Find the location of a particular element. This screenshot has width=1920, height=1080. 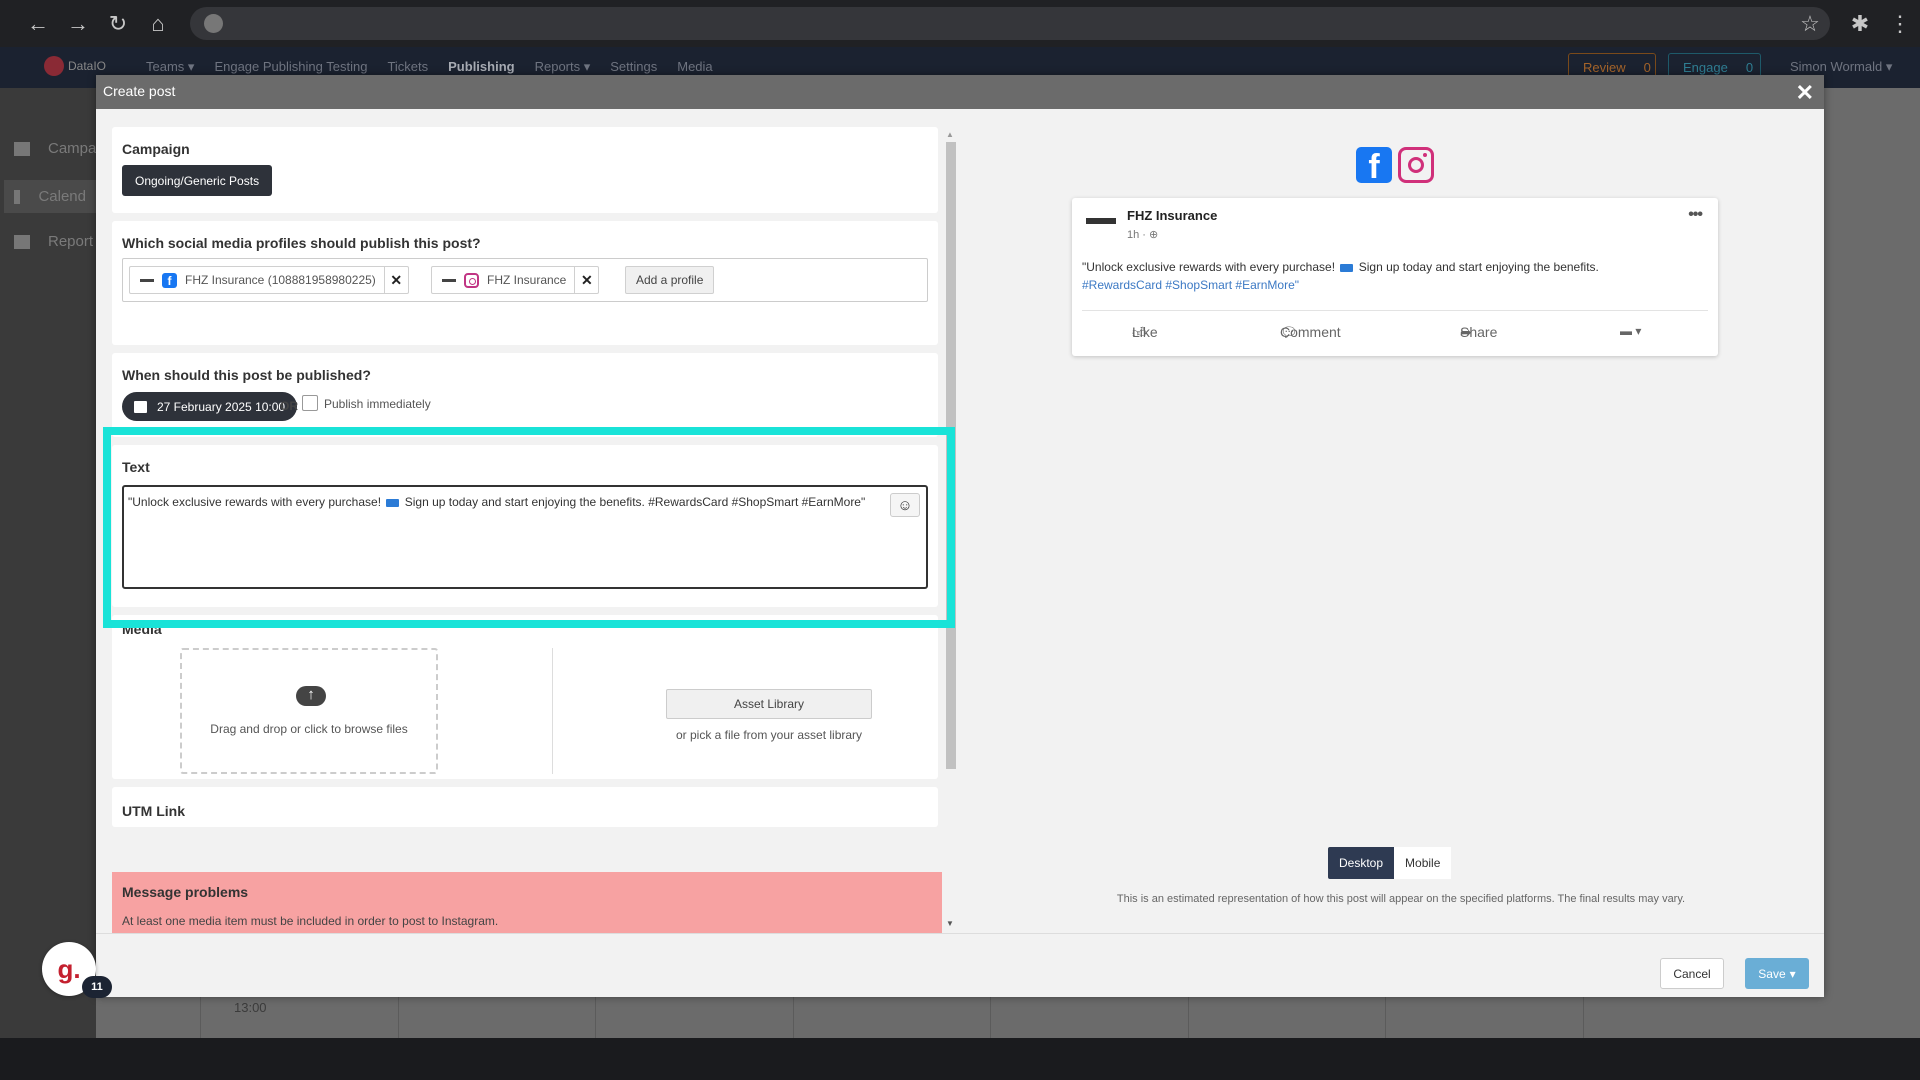

asset-library-button: Asset Library is located at coordinates (769, 704).